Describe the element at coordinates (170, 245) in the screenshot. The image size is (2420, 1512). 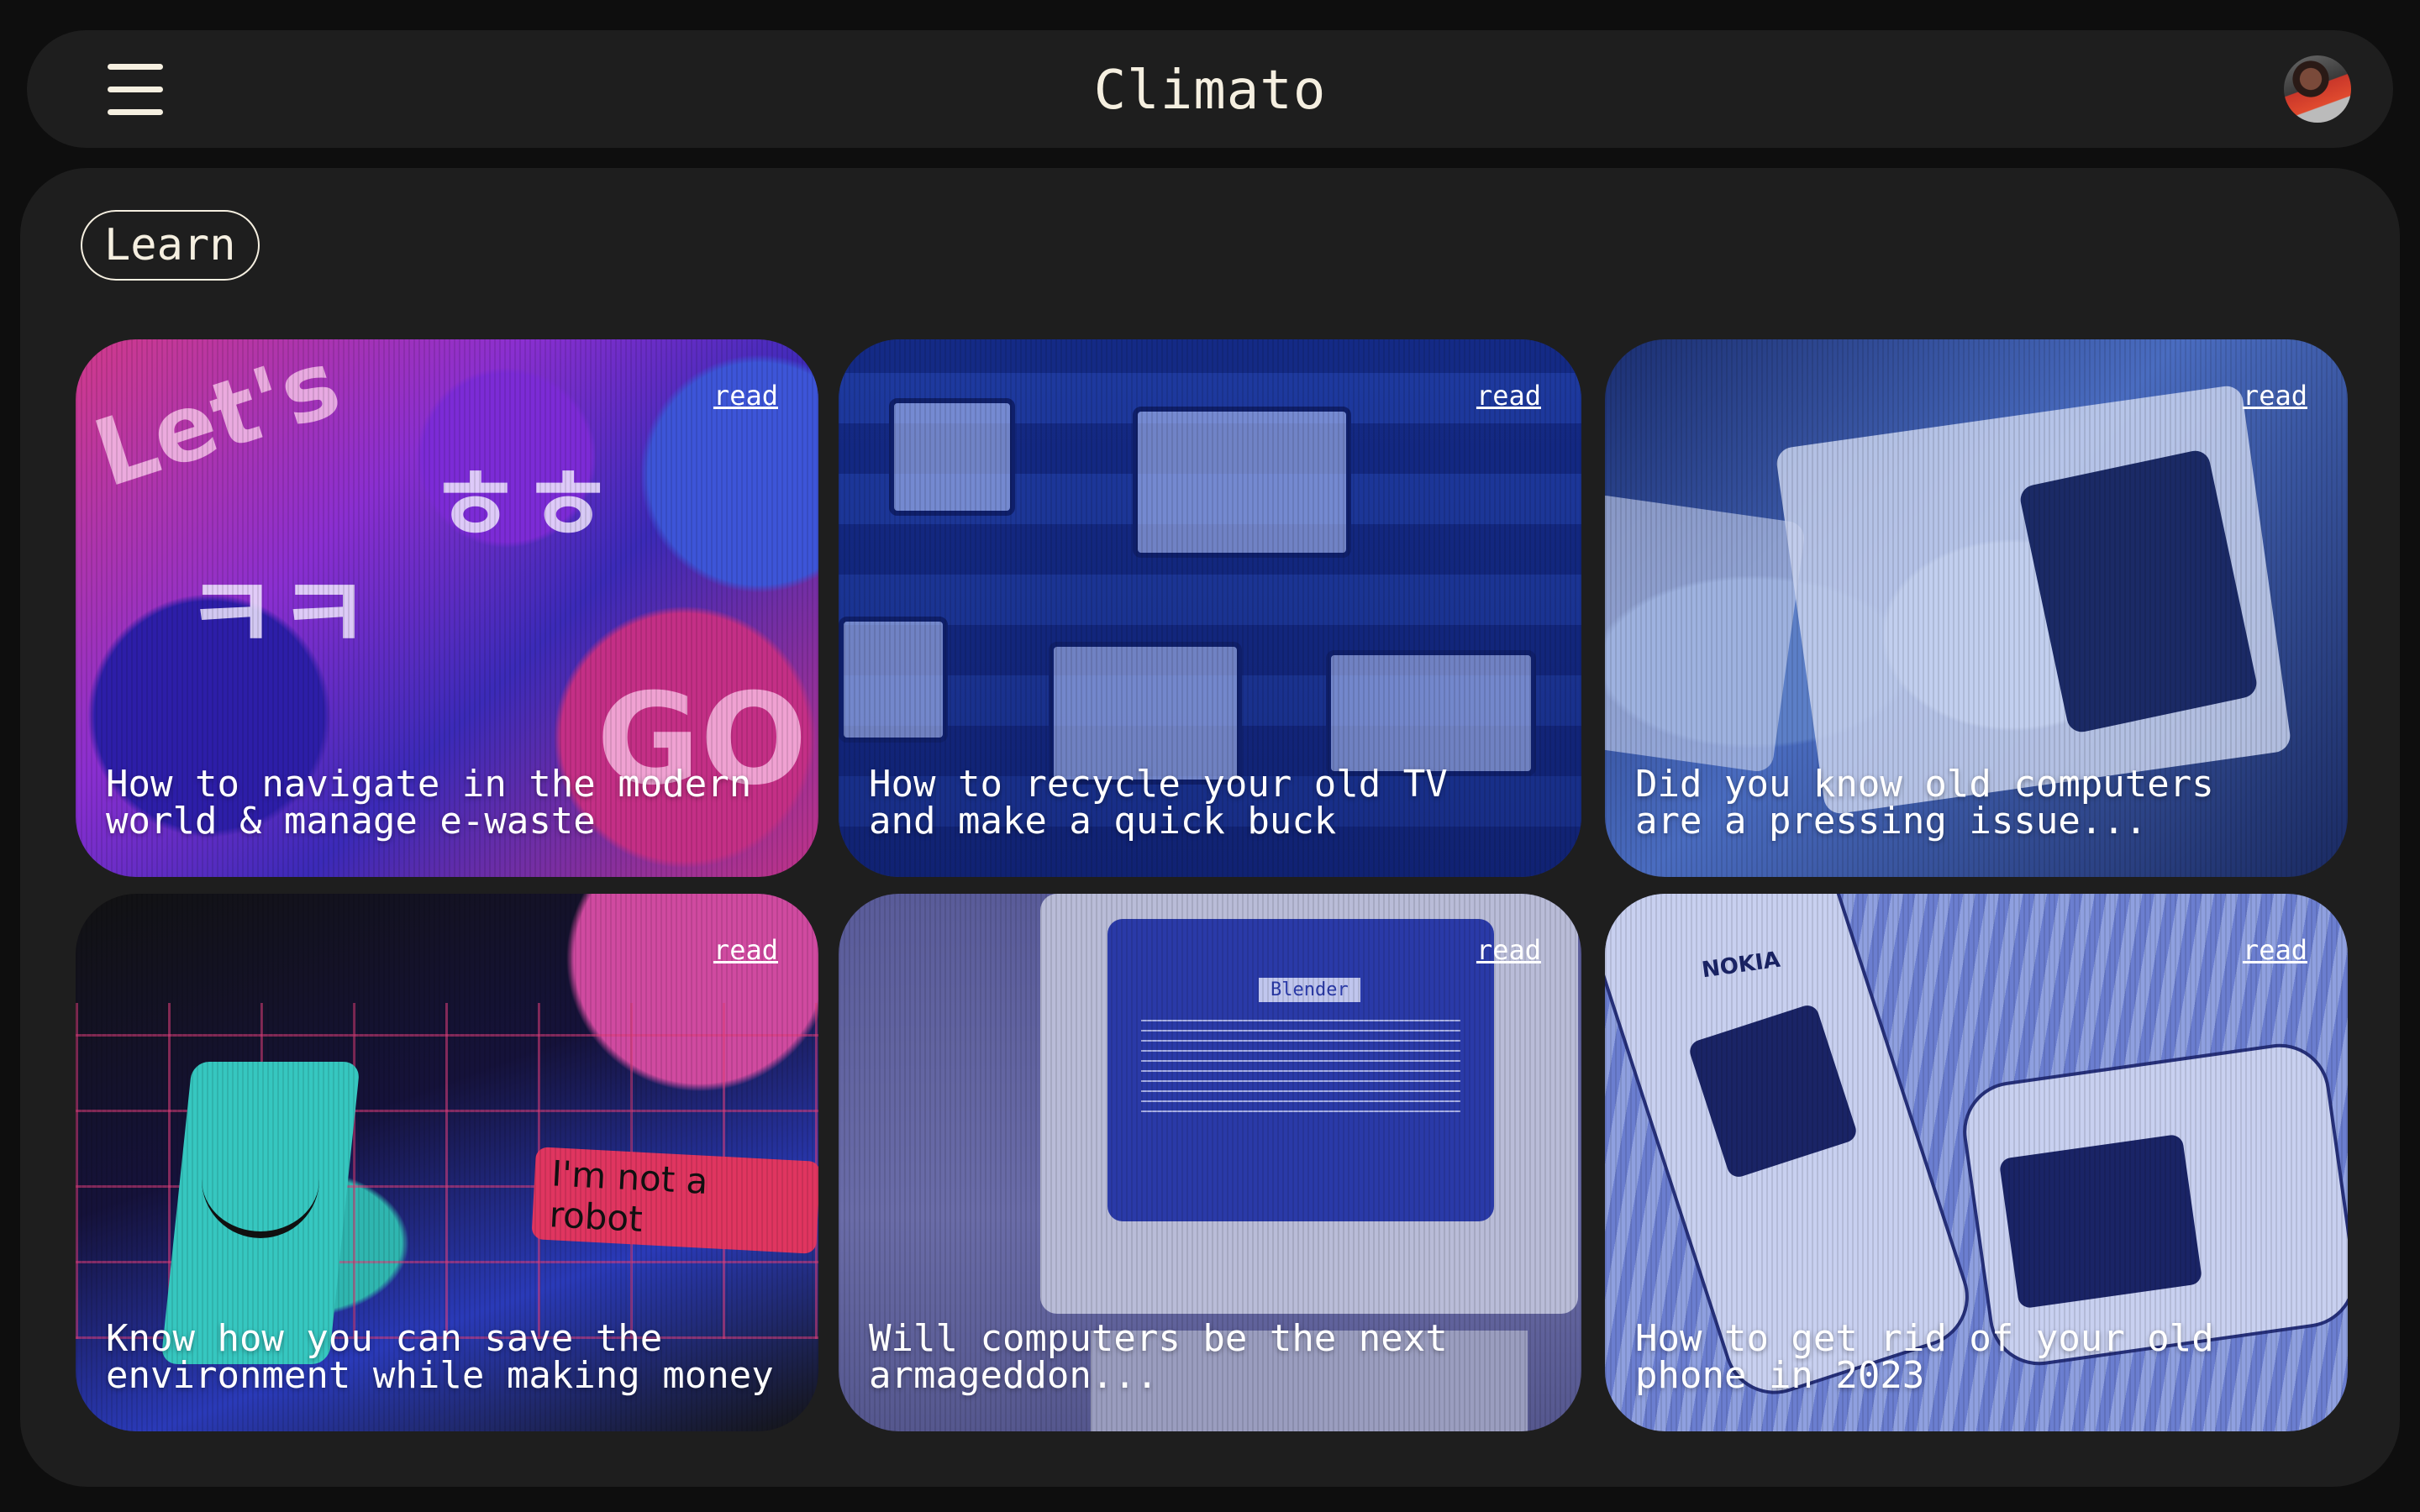
I see `section-label: Learn` at that location.